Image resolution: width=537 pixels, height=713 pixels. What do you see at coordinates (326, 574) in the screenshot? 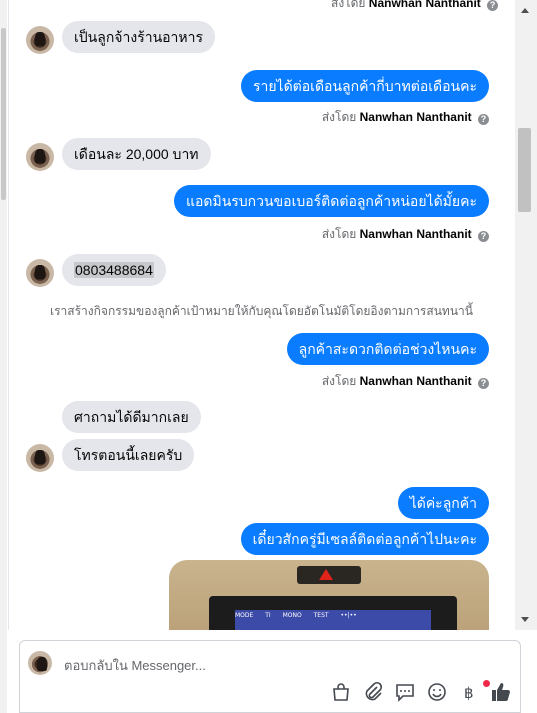
I see `hazard-icon` at bounding box center [326, 574].